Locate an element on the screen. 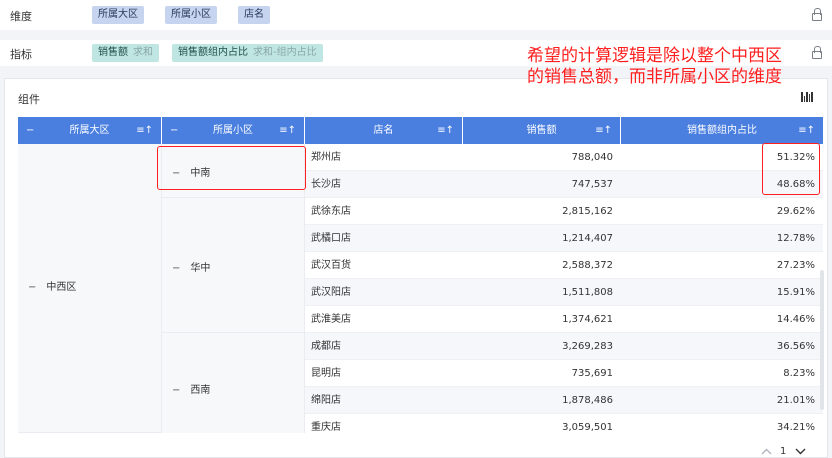 This screenshot has width=832, height=458. cell-store: 昆明店 is located at coordinates (384, 373).